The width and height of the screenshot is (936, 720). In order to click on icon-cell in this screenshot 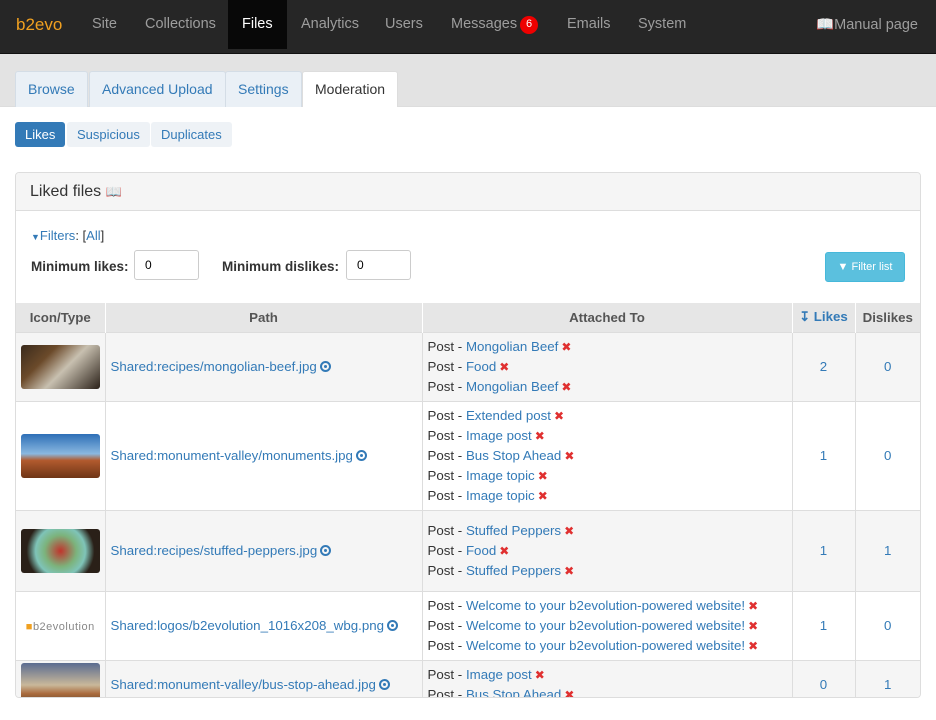, I will do `click(61, 455)`.